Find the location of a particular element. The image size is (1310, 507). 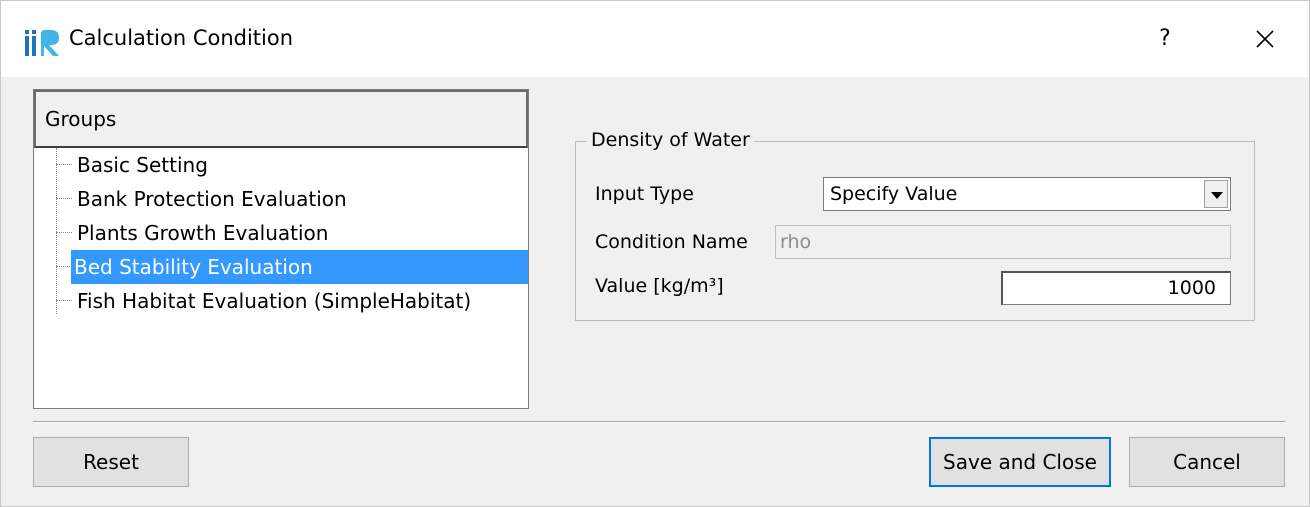

condition-name-field: rho is located at coordinates (1003, 242).